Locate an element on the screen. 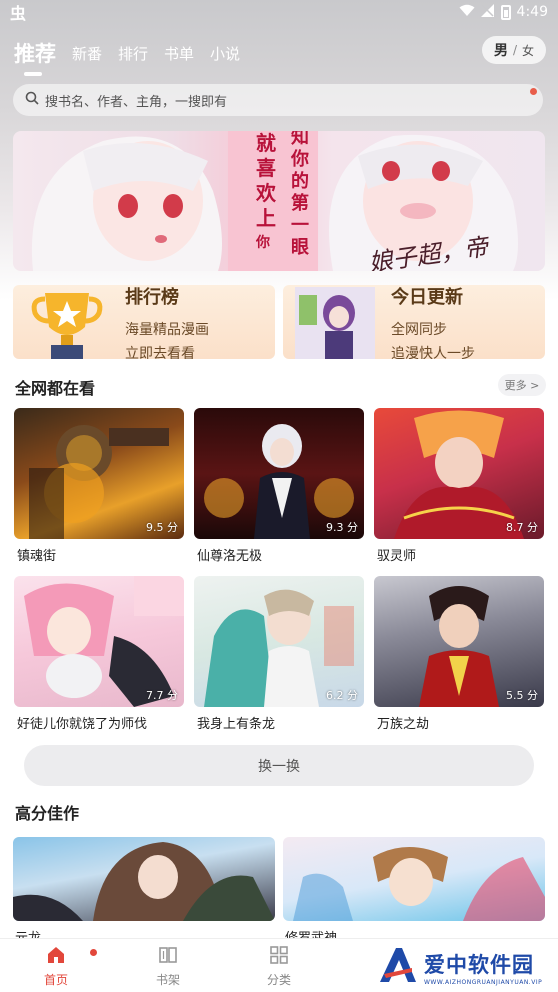  tab-booklist: 书单 is located at coordinates (179, 55).